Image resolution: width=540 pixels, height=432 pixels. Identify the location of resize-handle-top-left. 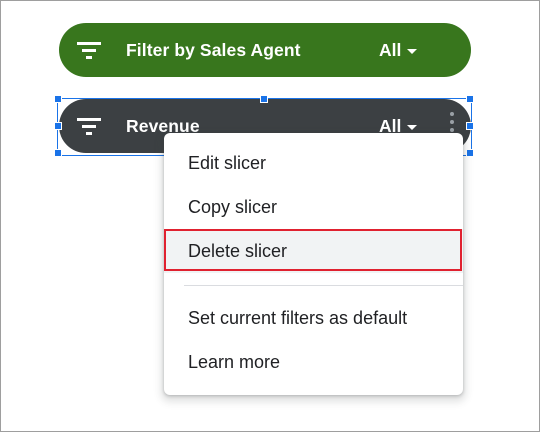
(58, 99).